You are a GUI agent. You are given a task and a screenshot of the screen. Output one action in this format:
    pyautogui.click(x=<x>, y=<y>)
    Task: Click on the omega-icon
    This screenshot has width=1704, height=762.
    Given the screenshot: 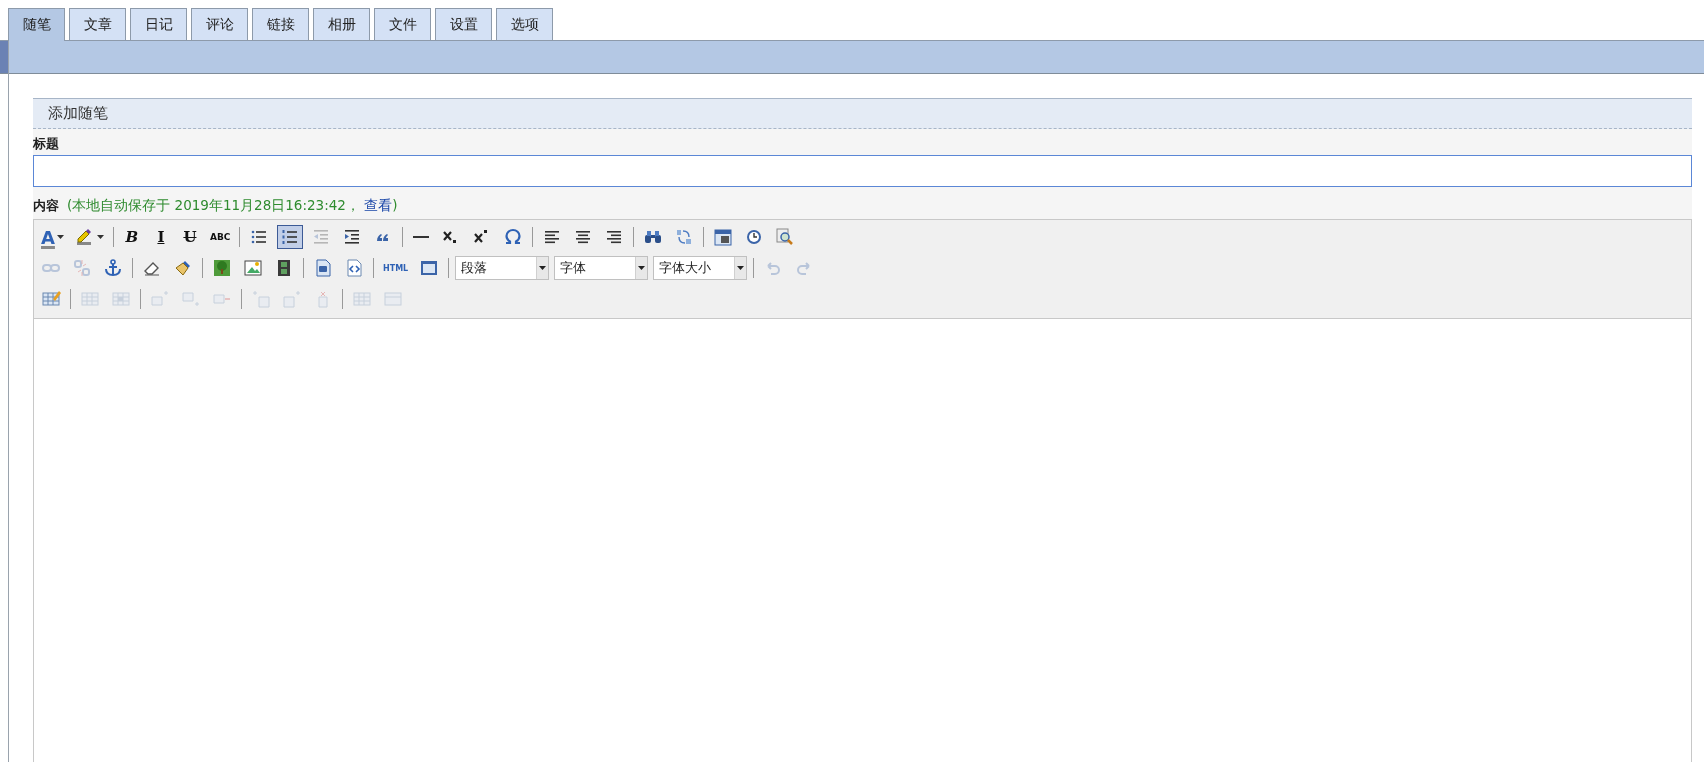 What is the action you would take?
    pyautogui.click(x=513, y=237)
    